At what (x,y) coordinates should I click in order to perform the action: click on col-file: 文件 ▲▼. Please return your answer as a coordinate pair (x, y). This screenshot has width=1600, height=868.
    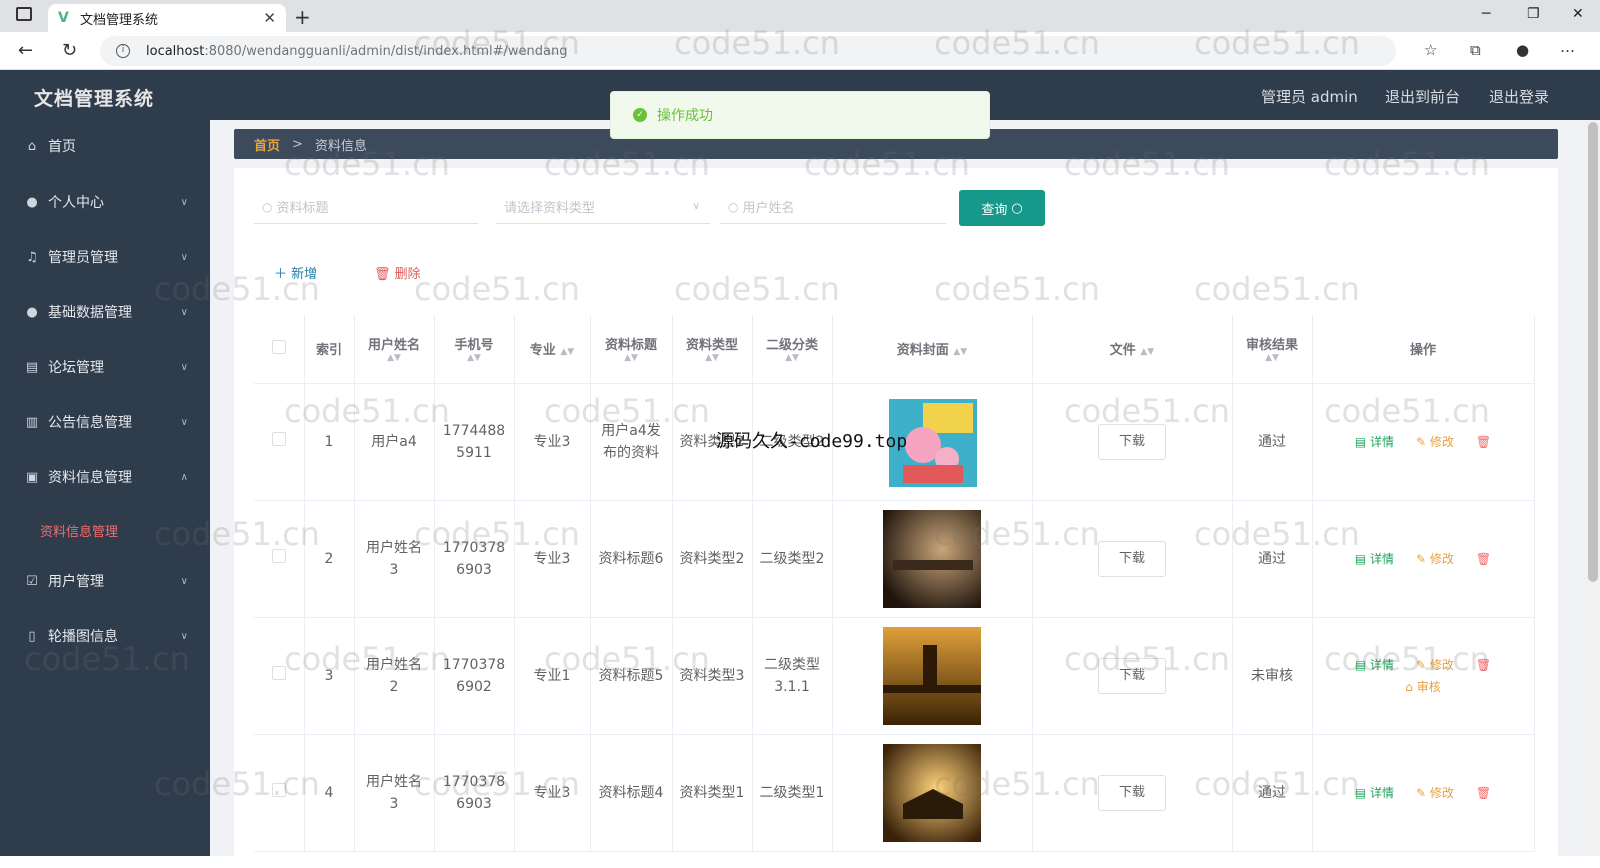
    Looking at the image, I should click on (1132, 349).